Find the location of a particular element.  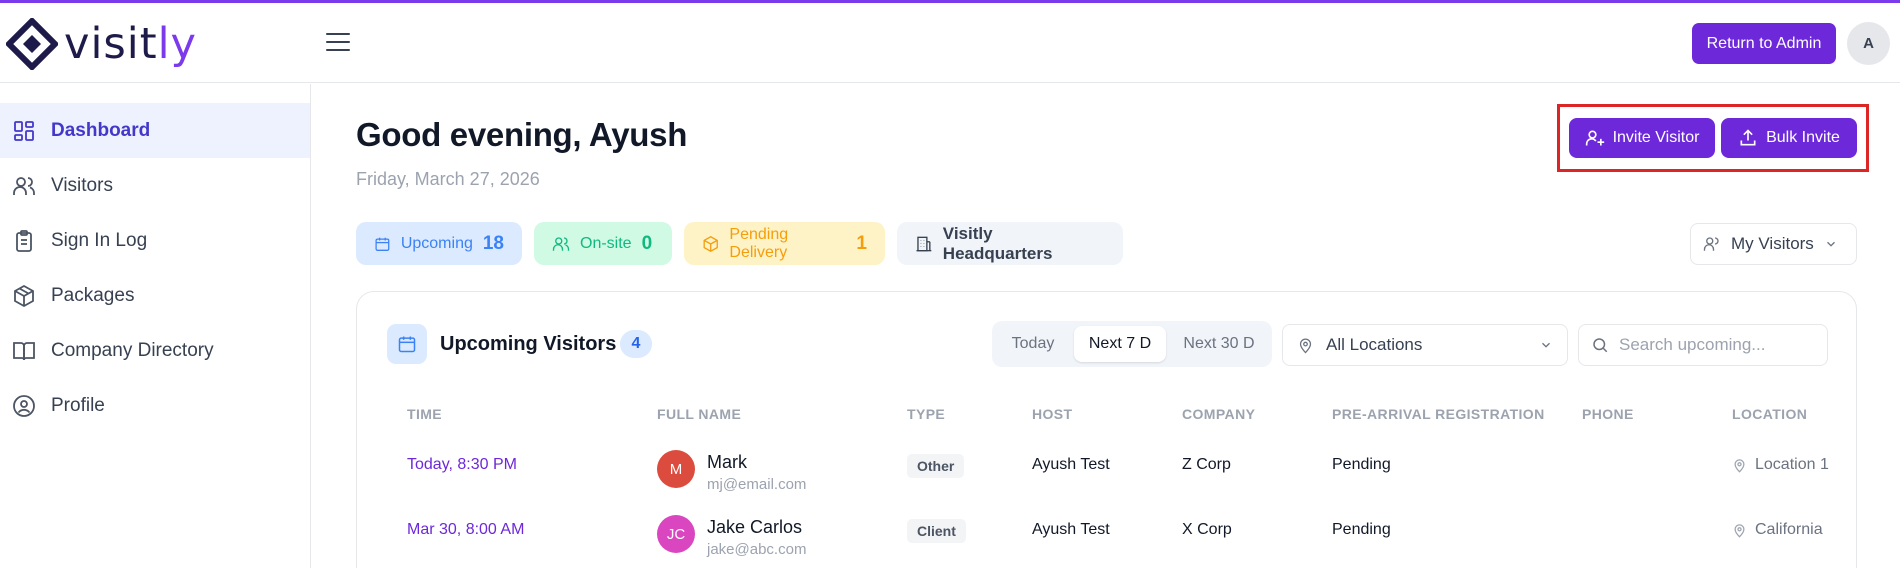

location-chip: Visitly Headquarters is located at coordinates (1010, 243).